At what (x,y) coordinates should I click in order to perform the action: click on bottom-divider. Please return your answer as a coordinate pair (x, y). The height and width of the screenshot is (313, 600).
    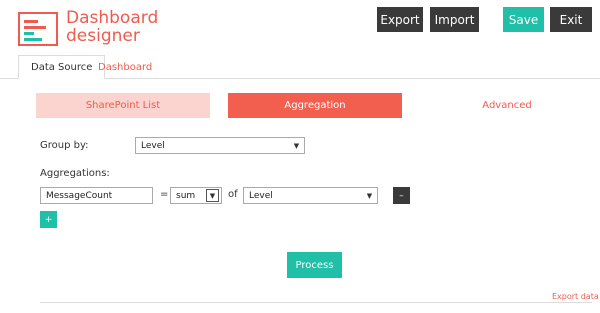
    Looking at the image, I should click on (316, 302).